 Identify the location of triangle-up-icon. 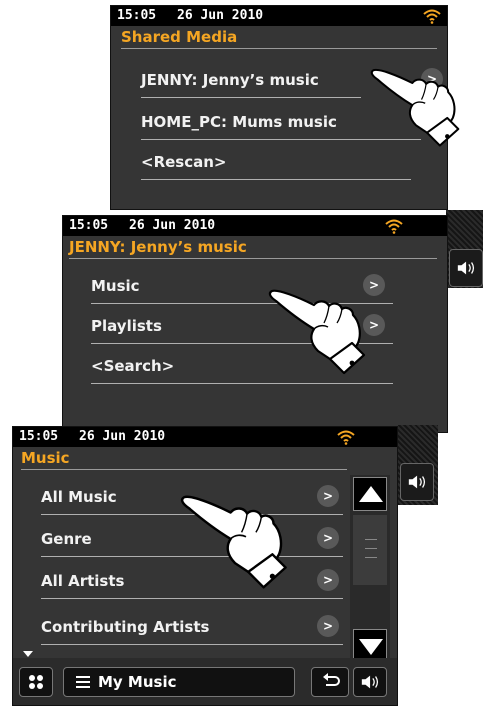
(371, 494).